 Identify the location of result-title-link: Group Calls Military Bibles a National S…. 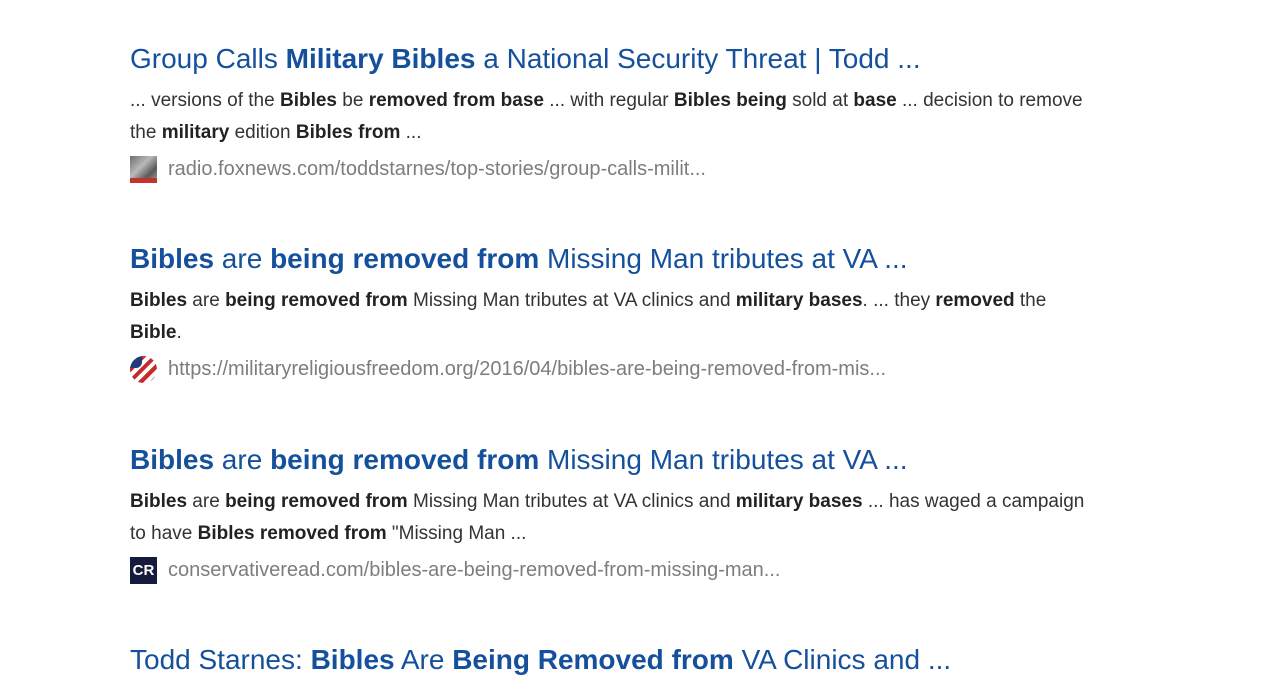
(630, 59).